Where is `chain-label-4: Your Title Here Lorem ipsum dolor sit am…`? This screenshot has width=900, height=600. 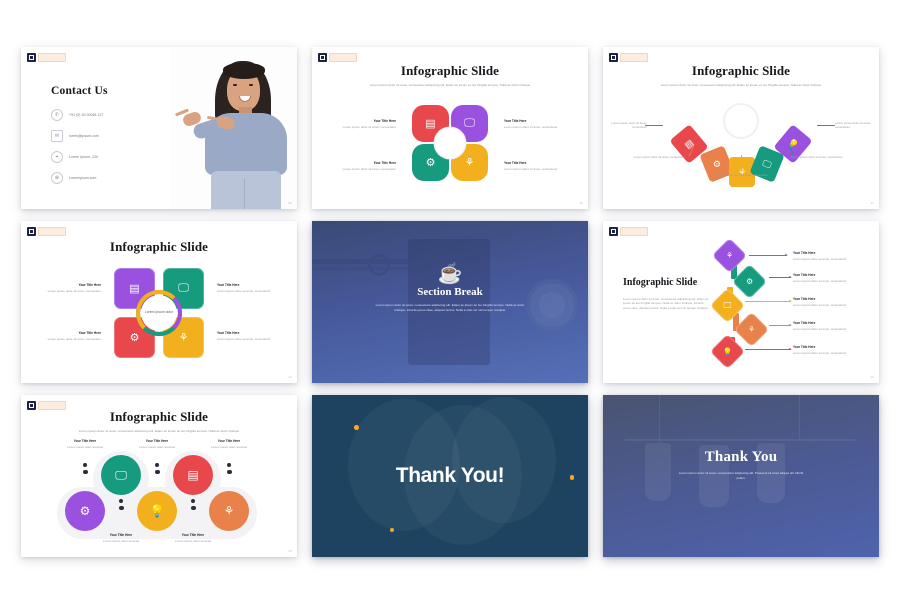 chain-label-4: Your Title Here Lorem ipsum dolor sit am… is located at coordinates (829, 326).